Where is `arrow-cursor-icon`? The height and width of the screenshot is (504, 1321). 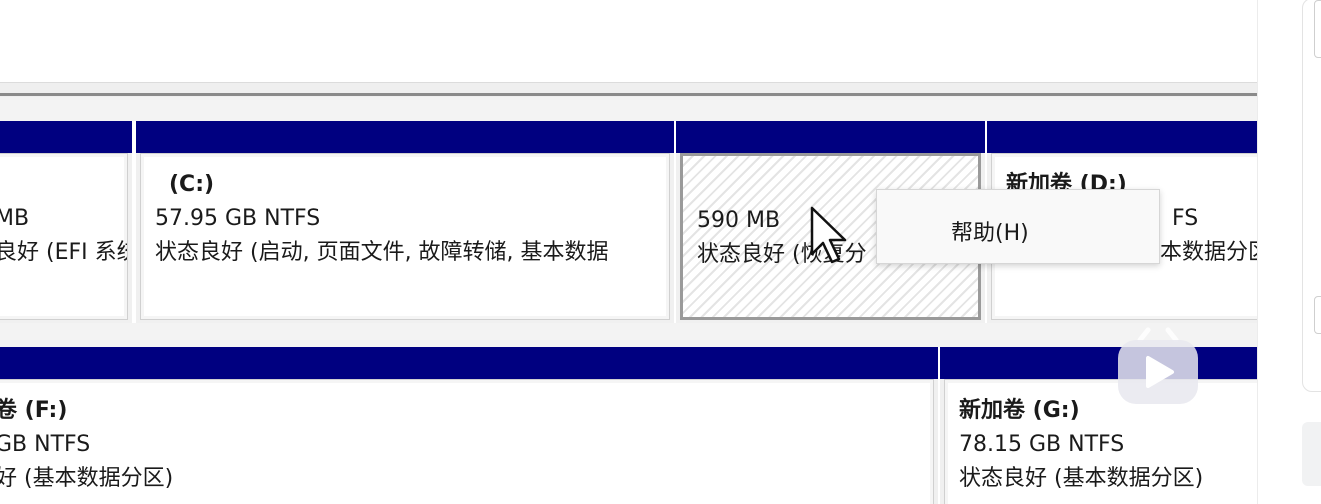
arrow-cursor-icon is located at coordinates (828, 235).